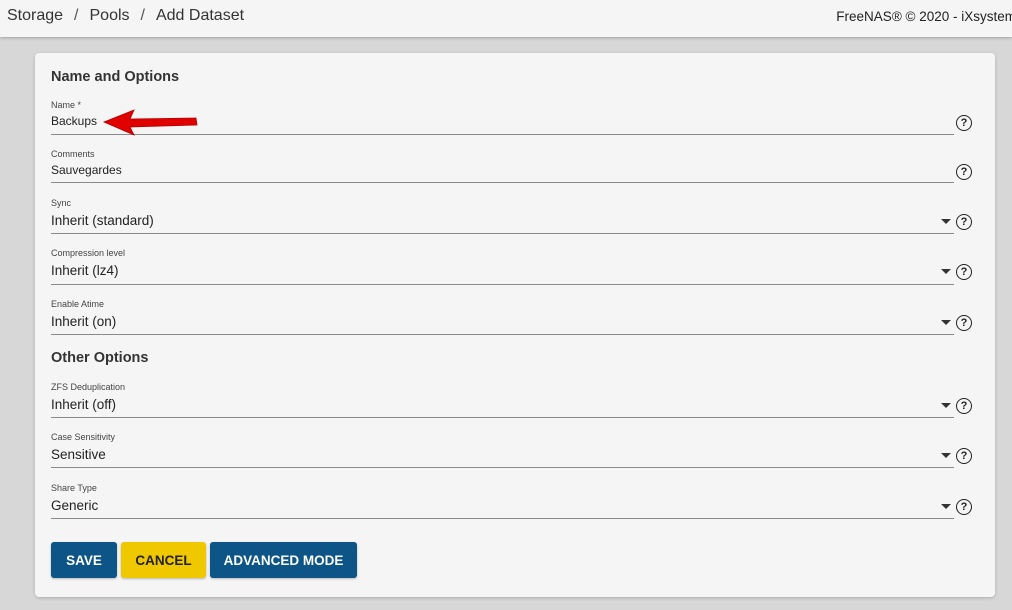 The width and height of the screenshot is (1012, 610). Describe the element at coordinates (964, 507) in the screenshot. I see `share-type-help-icon: ?` at that location.